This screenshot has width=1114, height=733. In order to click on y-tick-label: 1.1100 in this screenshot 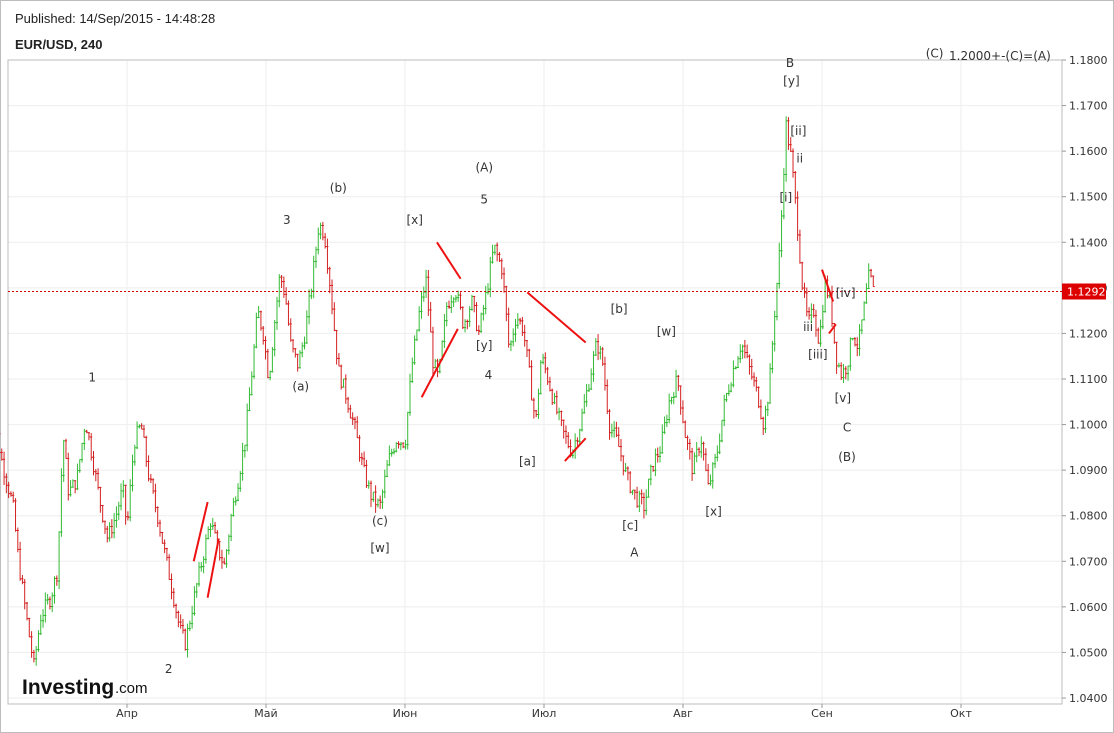, I will do `click(1088, 379)`.